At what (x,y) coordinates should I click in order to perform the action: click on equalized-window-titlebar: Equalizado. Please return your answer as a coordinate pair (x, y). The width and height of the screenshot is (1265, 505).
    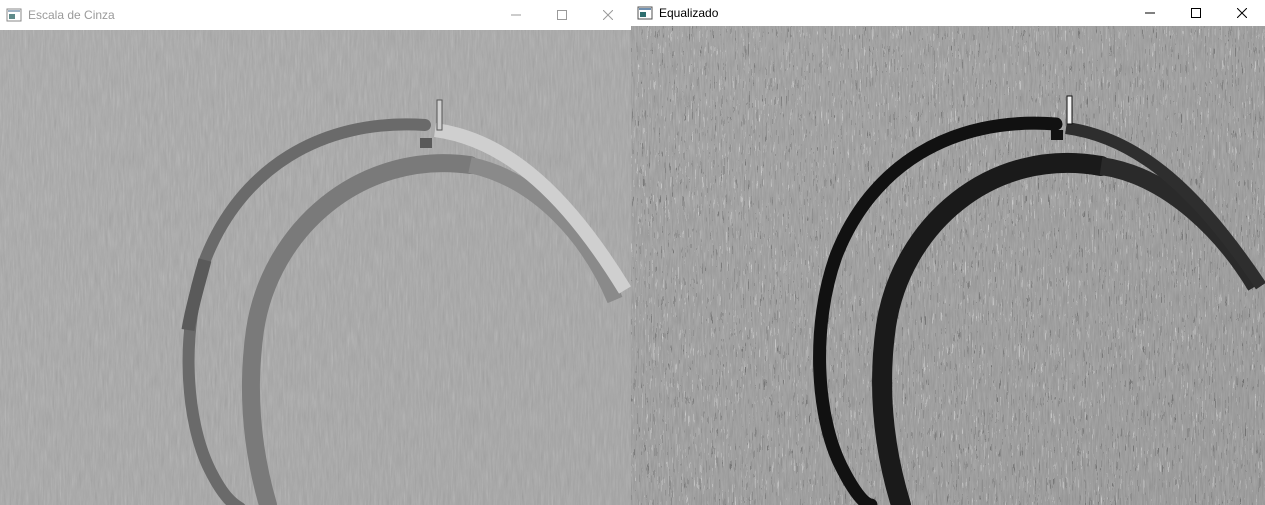
    Looking at the image, I should click on (948, 13).